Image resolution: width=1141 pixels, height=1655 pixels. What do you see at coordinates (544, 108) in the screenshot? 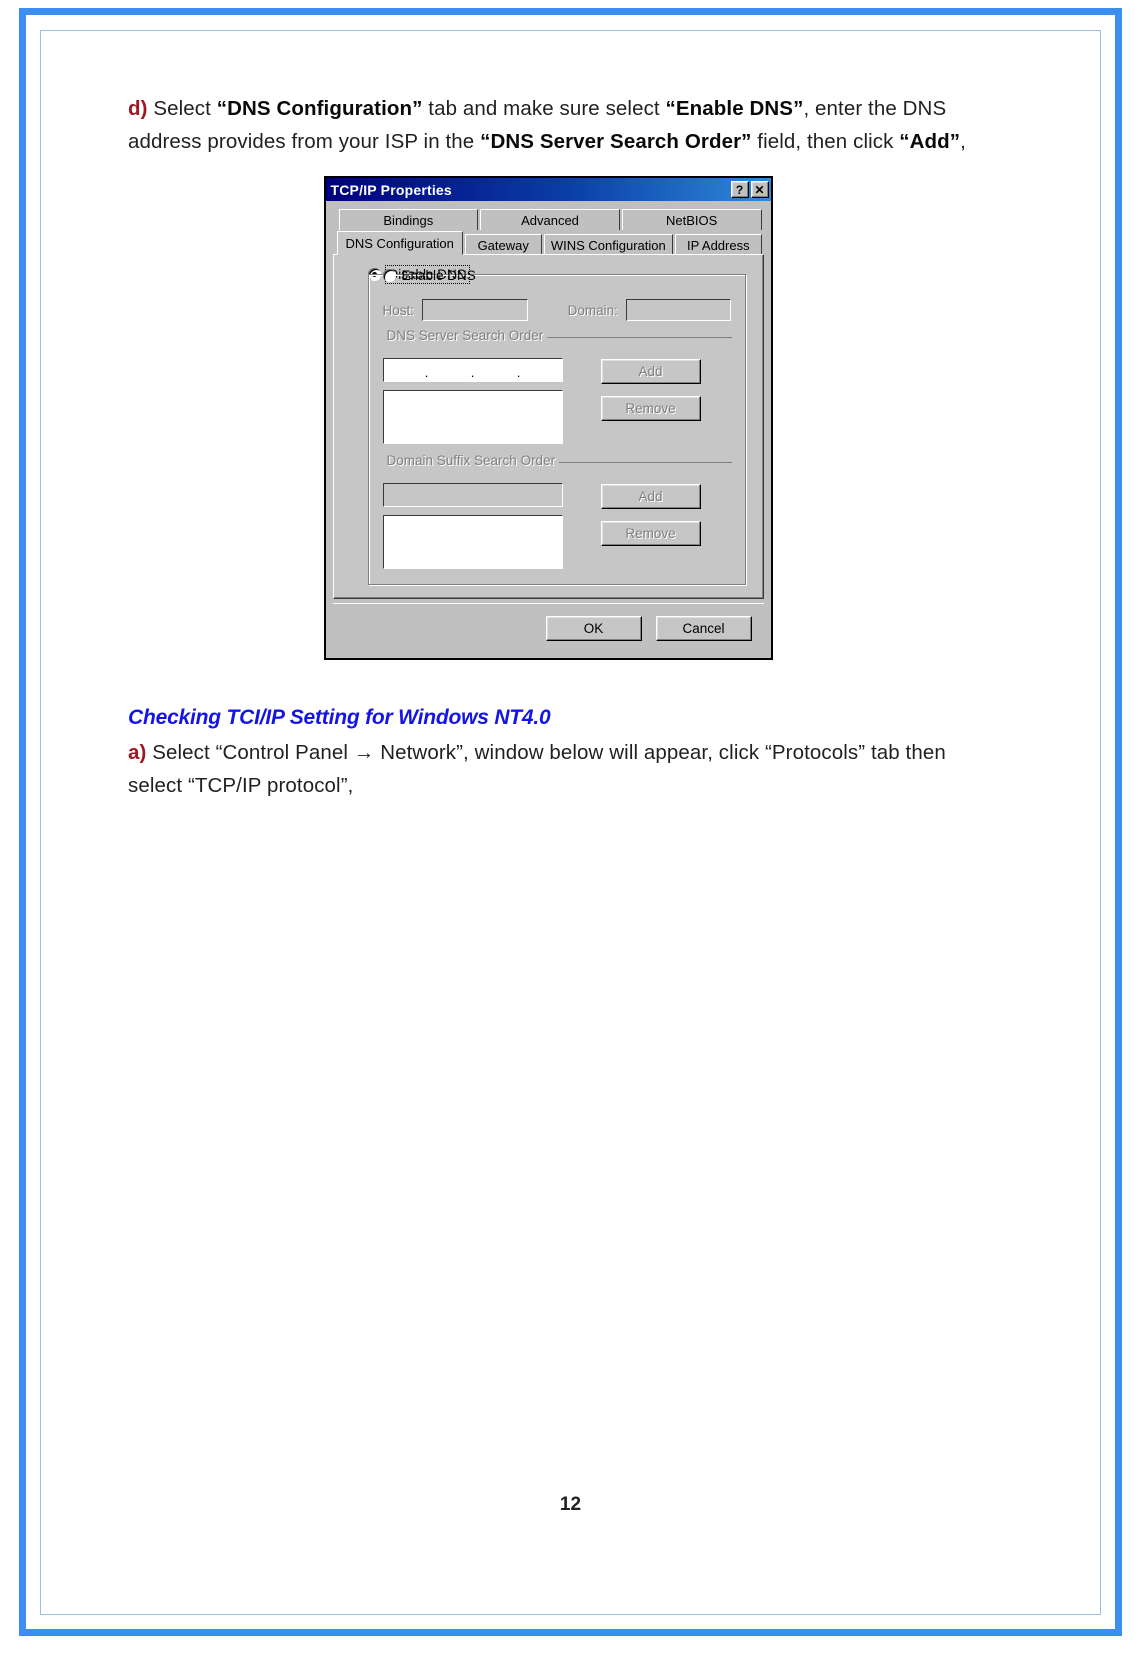
I see `step-d-text-2: tab and make sure select` at bounding box center [544, 108].